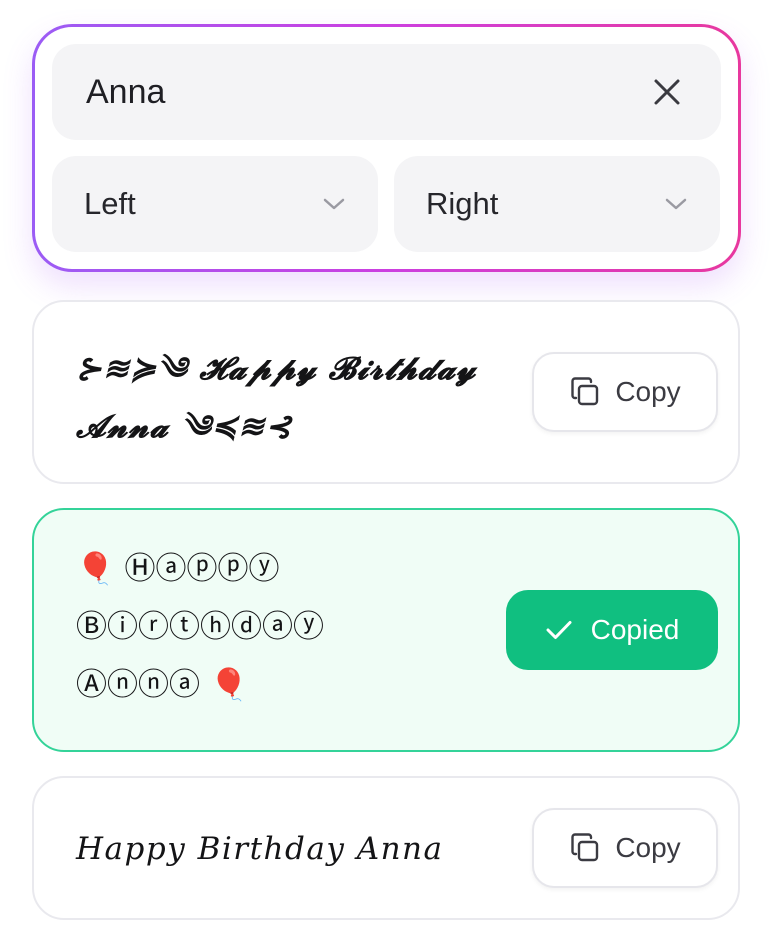  What do you see at coordinates (462, 203) in the screenshot?
I see `right-select-value: Right` at bounding box center [462, 203].